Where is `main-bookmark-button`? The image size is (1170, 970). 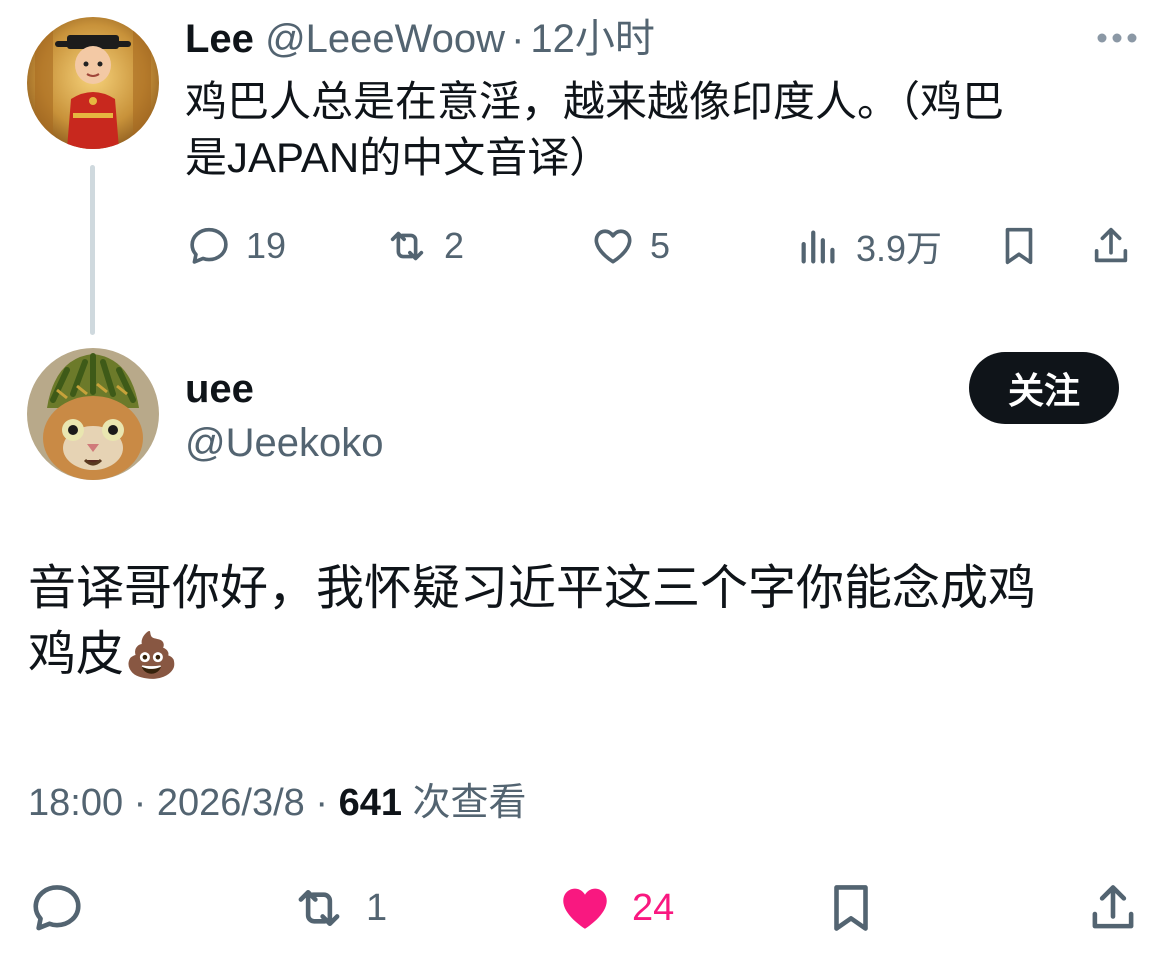
main-bookmark-button is located at coordinates (851, 908).